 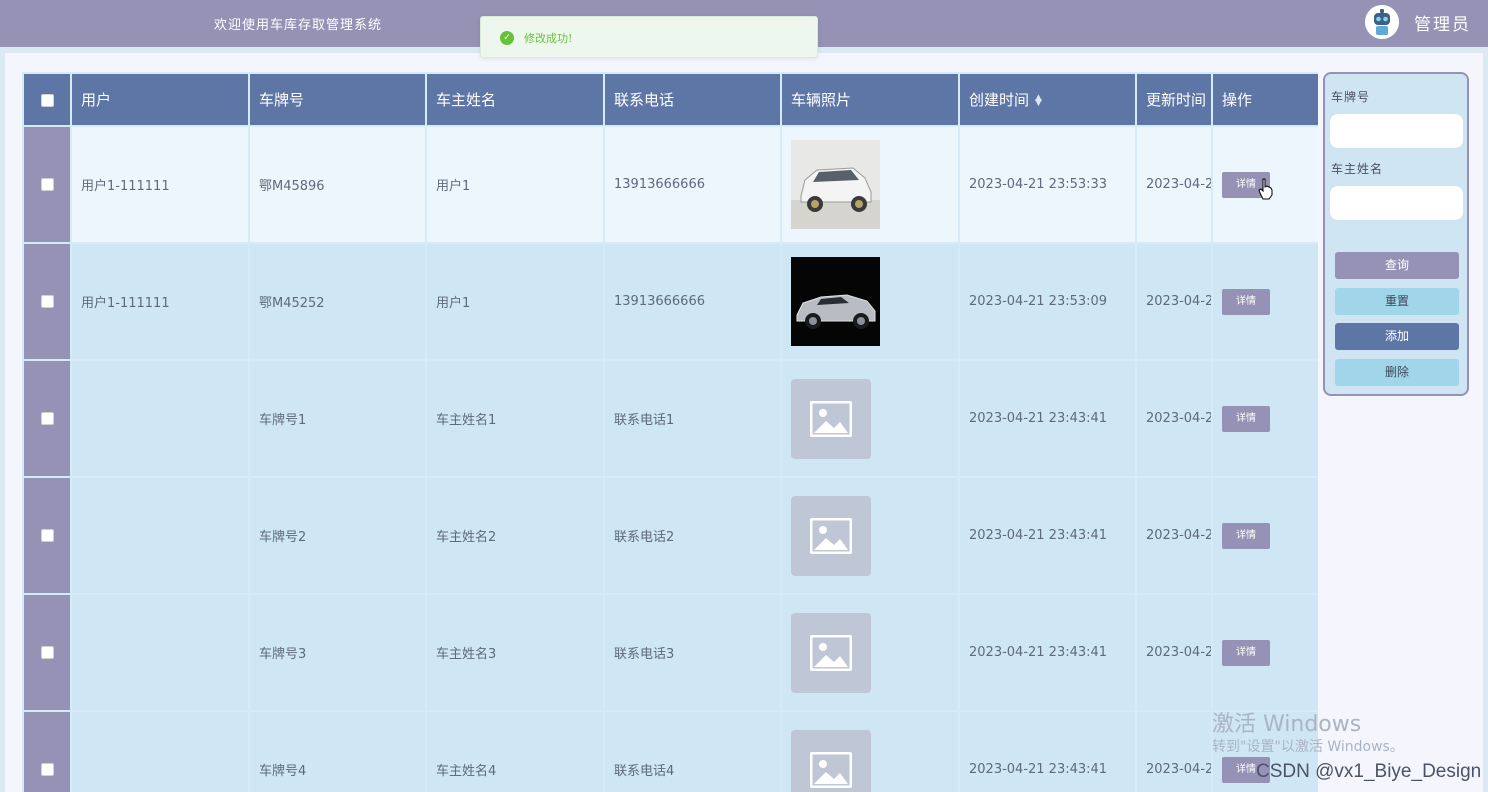 I want to click on select-all-checkbox, so click(x=47, y=99).